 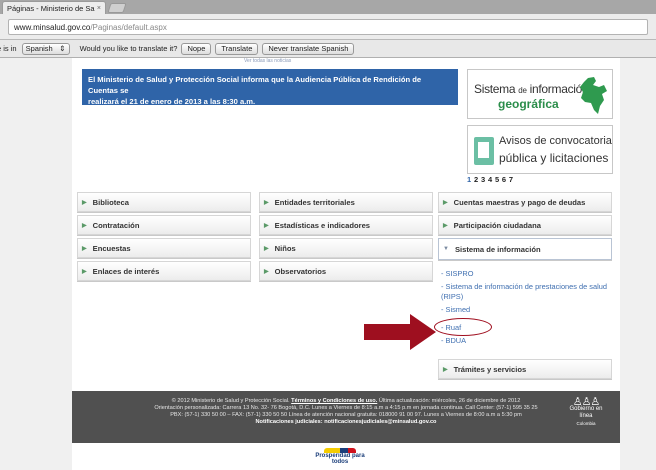 I want to click on new-tab-button, so click(x=117, y=8).